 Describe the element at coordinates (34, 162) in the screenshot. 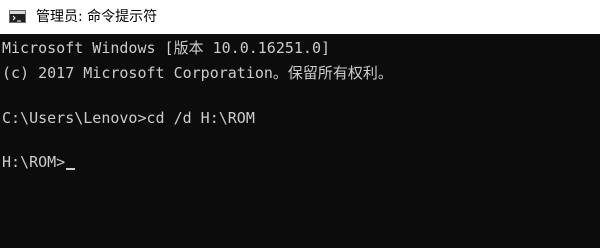

I see `console-prompt: H:\ROM>` at that location.